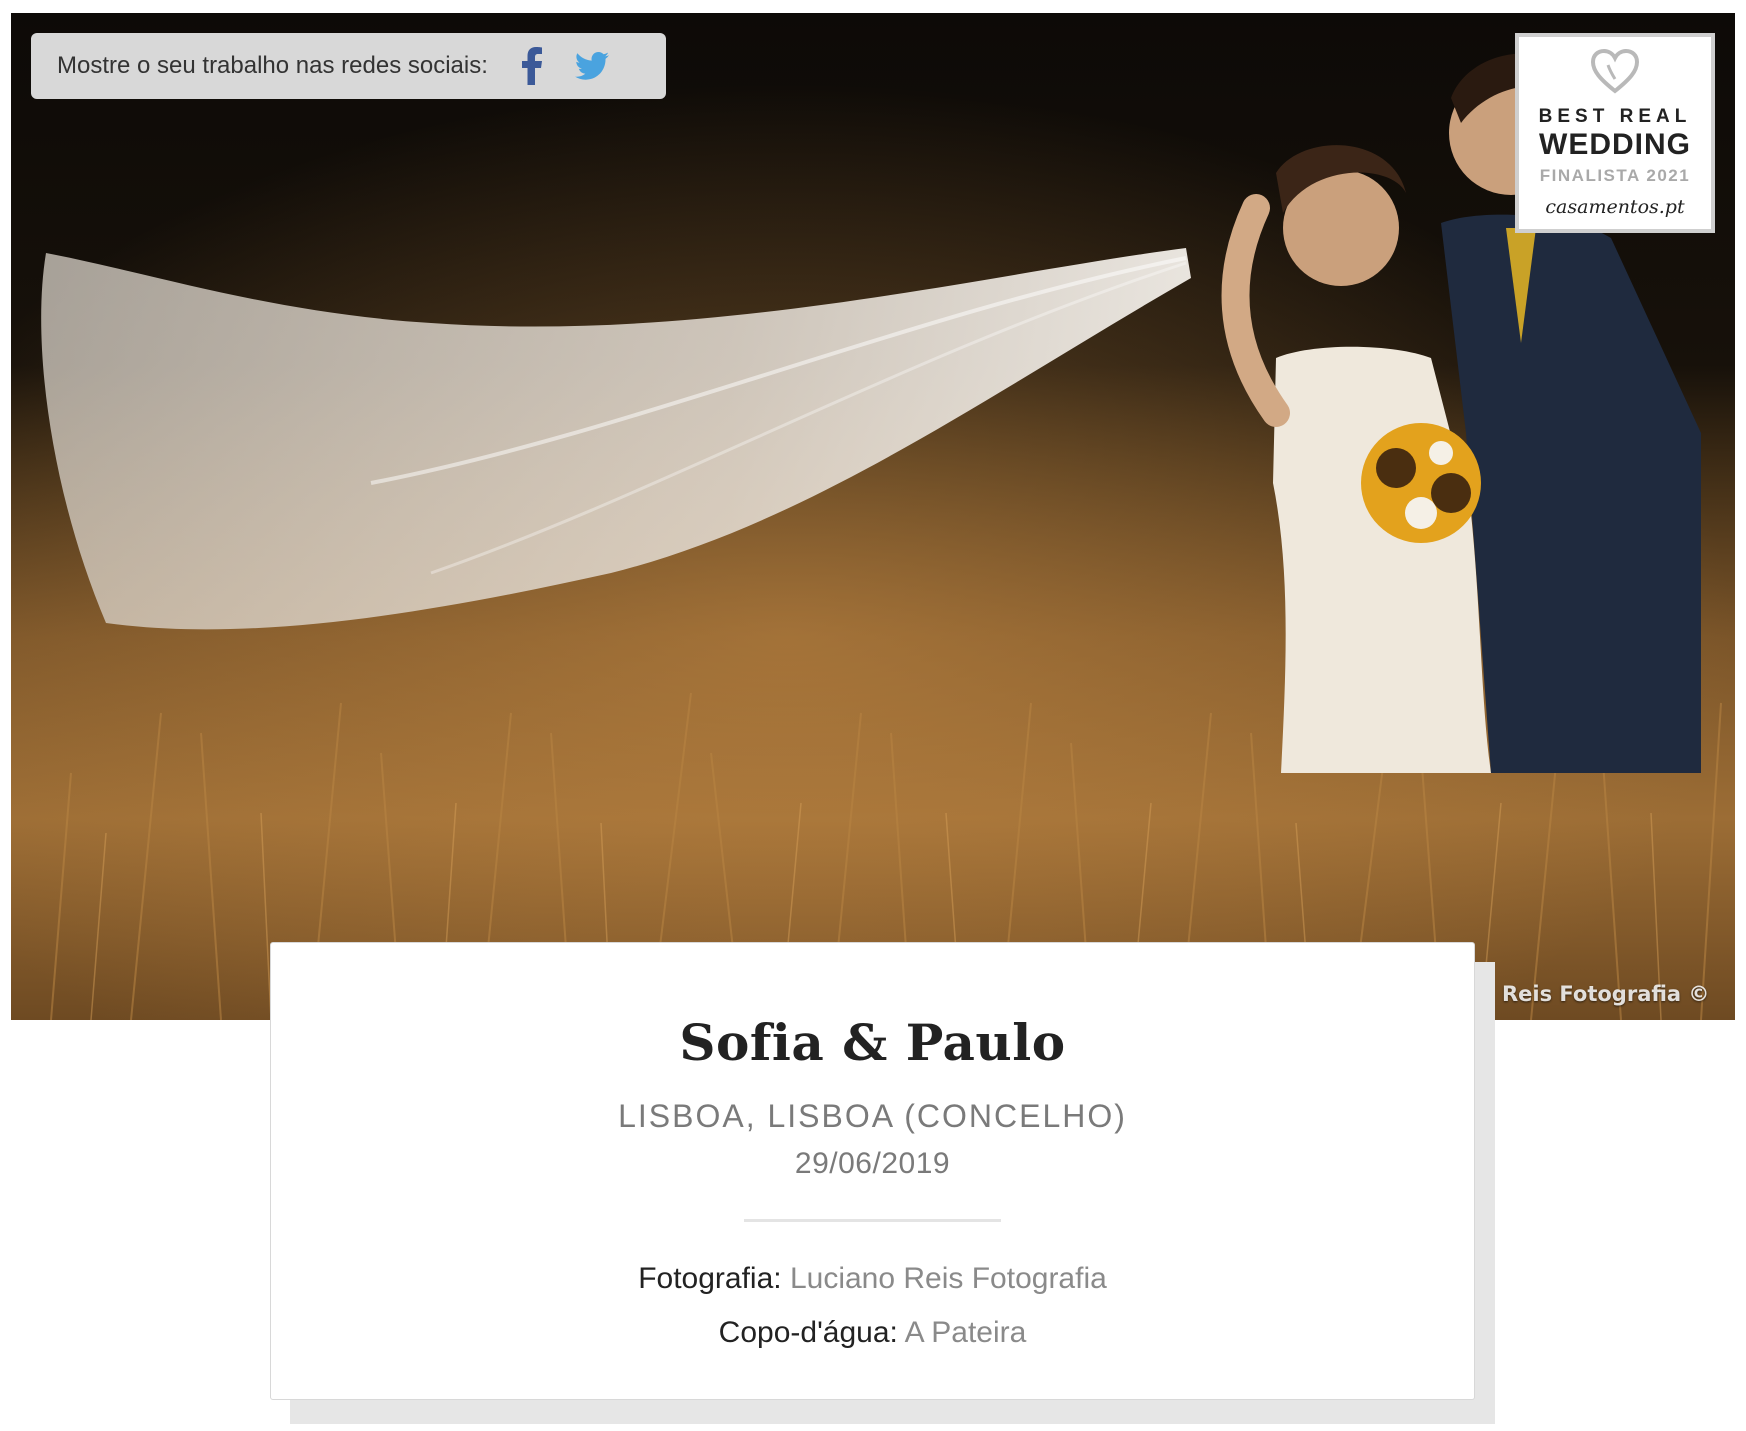  What do you see at coordinates (1615, 116) in the screenshot?
I see `badge-line1: BEST REAL` at bounding box center [1615, 116].